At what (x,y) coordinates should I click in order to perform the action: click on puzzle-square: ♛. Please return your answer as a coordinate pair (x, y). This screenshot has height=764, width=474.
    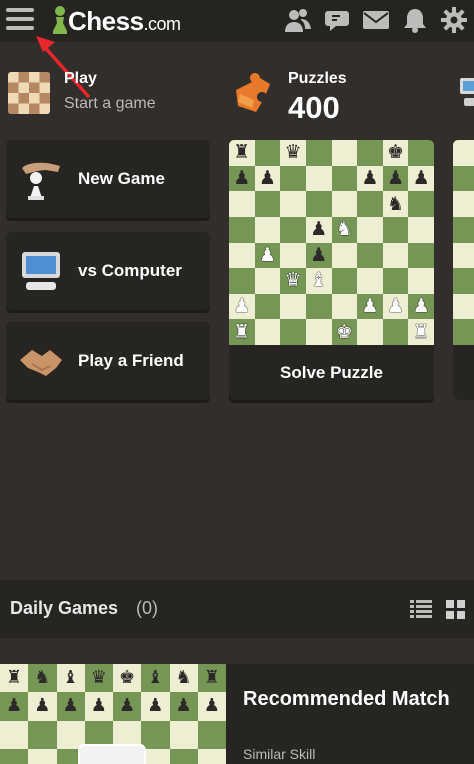
    Looking at the image, I should click on (293, 281).